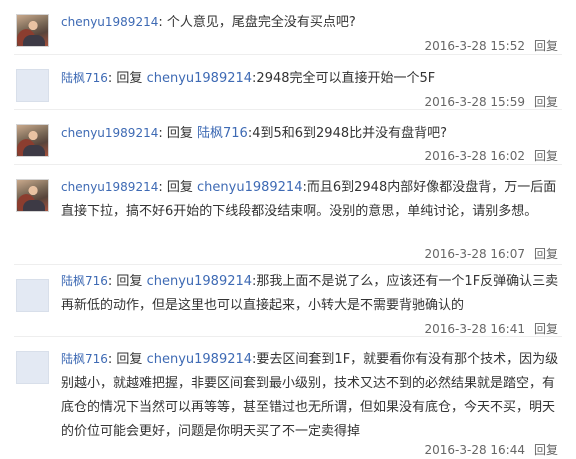 Image resolution: width=576 pixels, height=459 pixels. I want to click on comment-meta: 2016-3-28 16:41 回复, so click(491, 329).